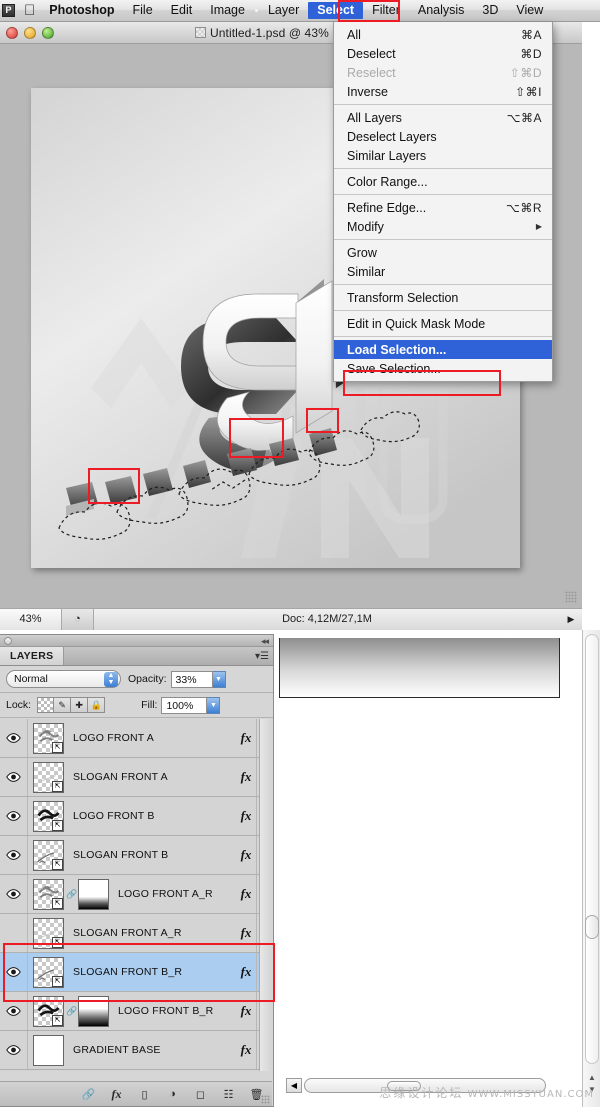 This screenshot has height=1107, width=600. Describe the element at coordinates (443, 226) in the screenshot. I see `menu-item-modify: Modify ▶` at that location.